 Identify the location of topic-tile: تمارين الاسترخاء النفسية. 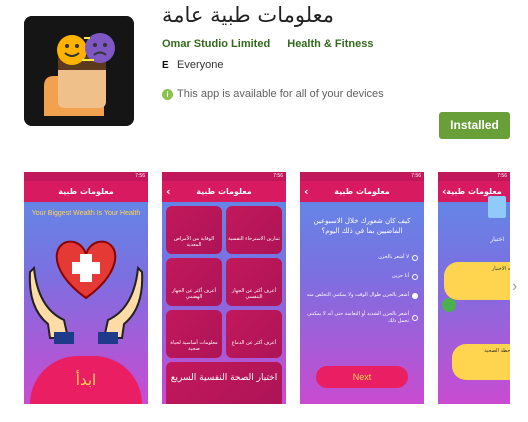
(254, 230).